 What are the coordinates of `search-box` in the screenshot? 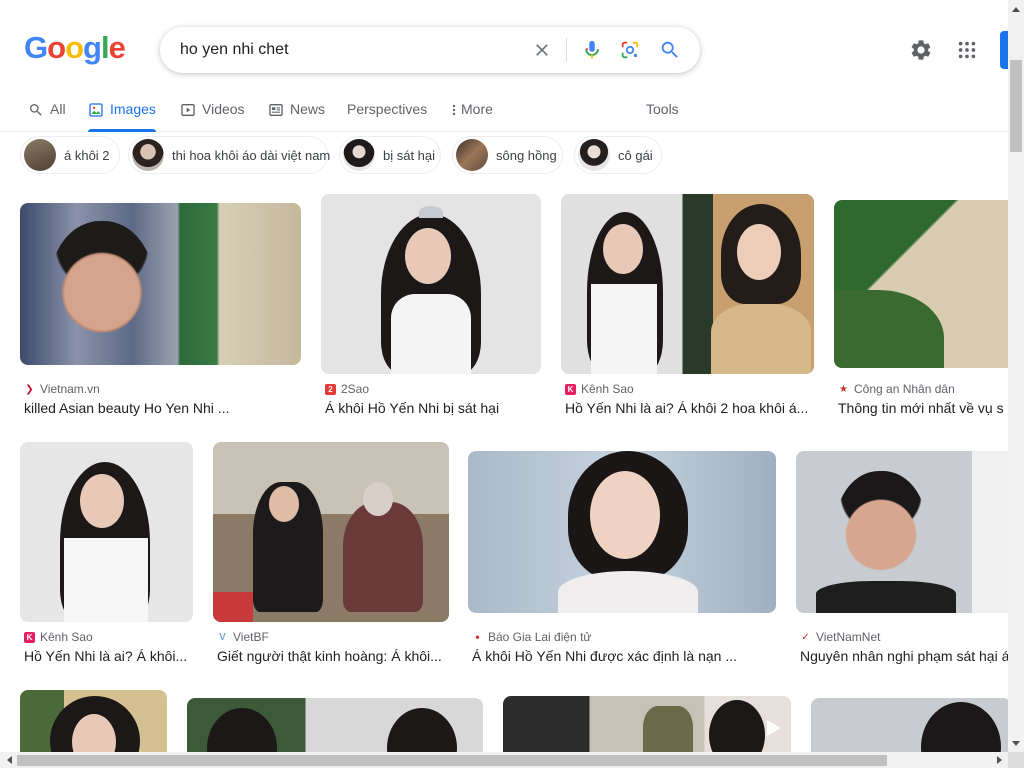 It's located at (430, 50).